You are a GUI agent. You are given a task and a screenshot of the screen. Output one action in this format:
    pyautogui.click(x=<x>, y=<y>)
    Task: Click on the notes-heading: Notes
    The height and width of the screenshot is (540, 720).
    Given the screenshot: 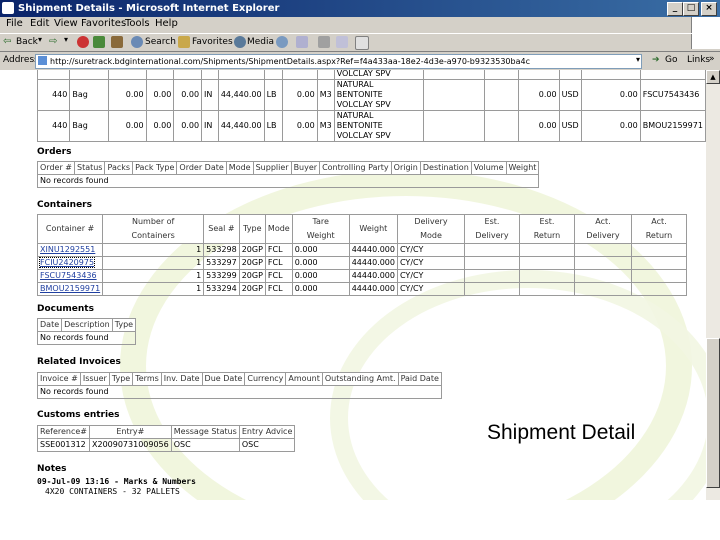 What is the action you would take?
    pyautogui.click(x=52, y=469)
    